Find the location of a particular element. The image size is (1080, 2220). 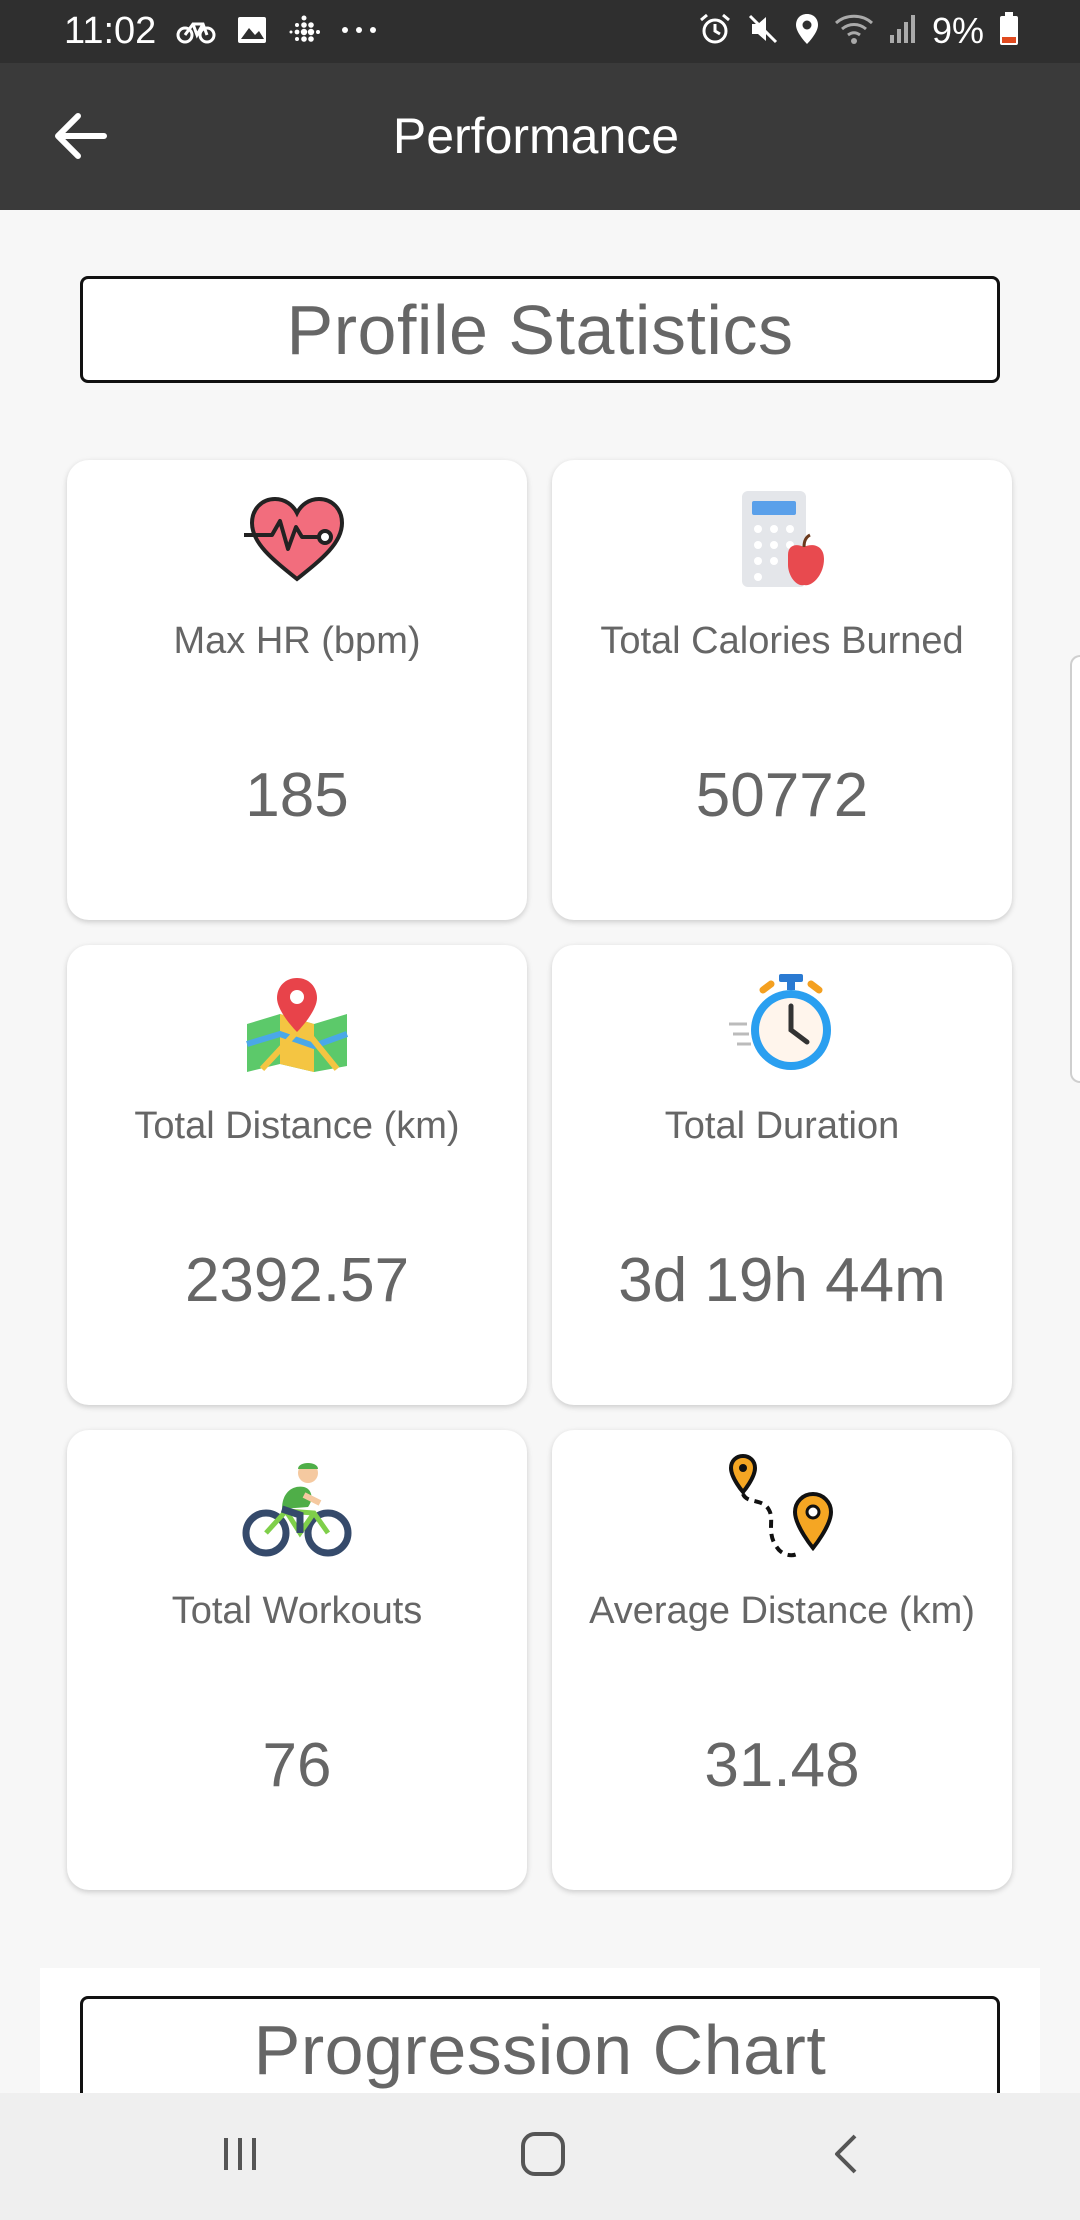

stat-value: 3d 19h 44m is located at coordinates (782, 1280).